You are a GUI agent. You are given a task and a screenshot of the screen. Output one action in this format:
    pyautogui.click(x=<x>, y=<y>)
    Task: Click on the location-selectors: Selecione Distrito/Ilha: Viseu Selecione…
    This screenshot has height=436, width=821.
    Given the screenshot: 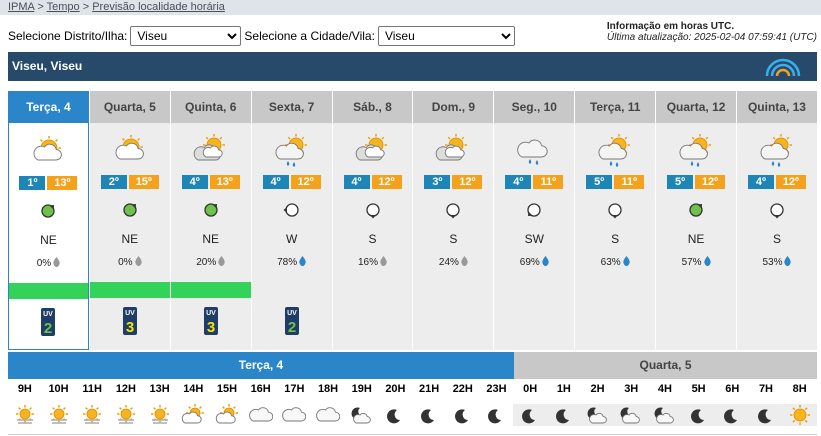 What is the action you would take?
    pyautogui.click(x=263, y=36)
    